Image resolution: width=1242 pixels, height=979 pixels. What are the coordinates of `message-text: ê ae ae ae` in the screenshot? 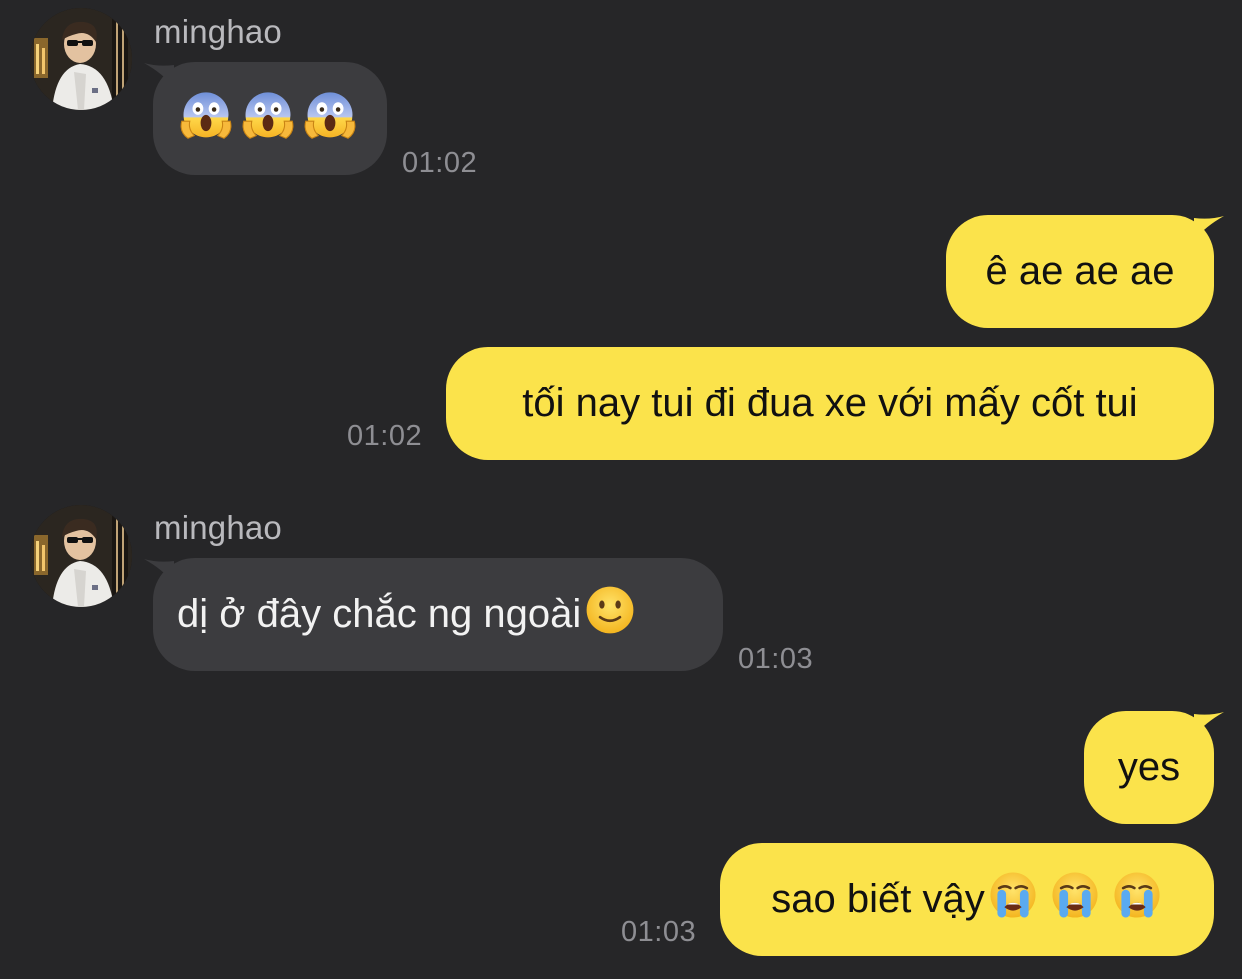 It's located at (1080, 271).